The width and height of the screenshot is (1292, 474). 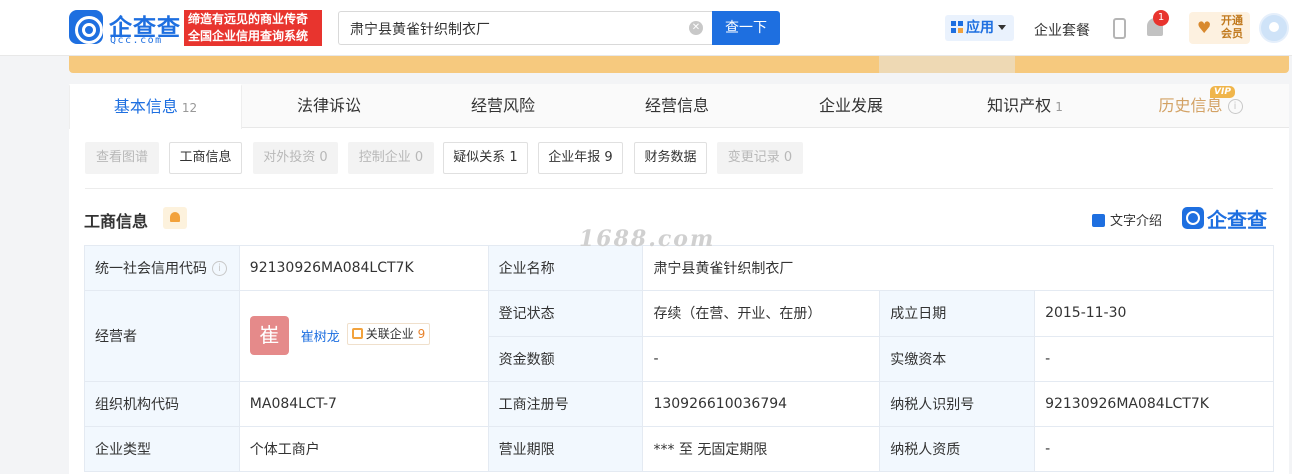 What do you see at coordinates (116, 221) in the screenshot?
I see `section-title: 工商信息` at bounding box center [116, 221].